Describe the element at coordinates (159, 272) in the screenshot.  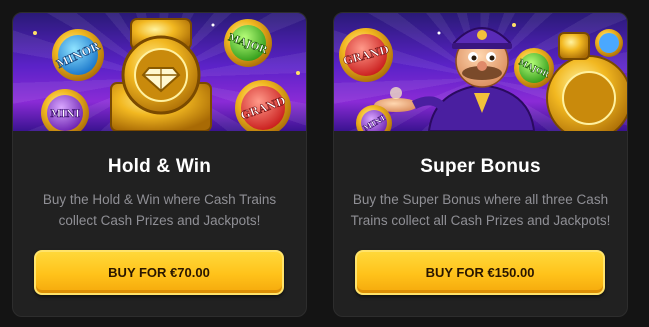
I see `buy-hold-and-win-button: BUY FOR €70.00` at that location.